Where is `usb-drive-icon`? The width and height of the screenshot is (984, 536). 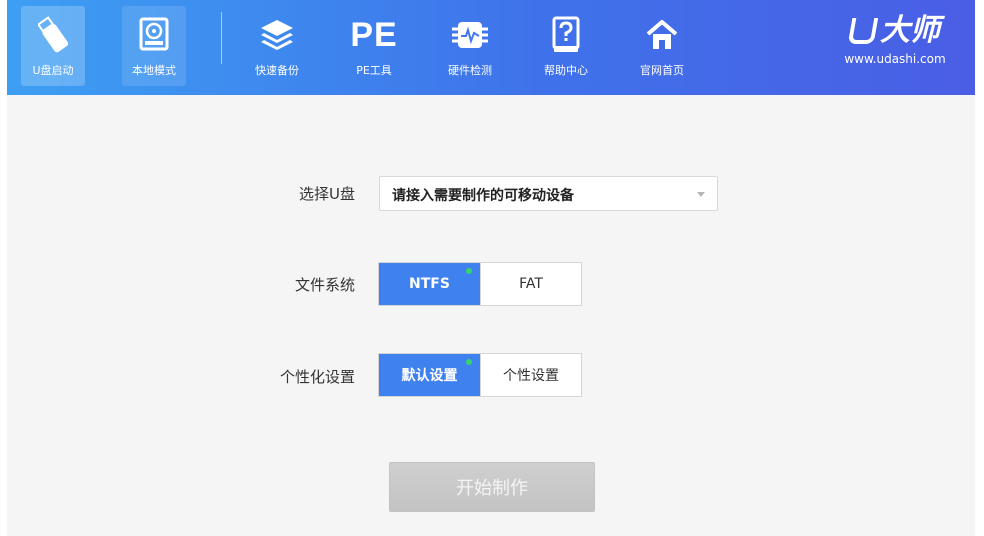 usb-drive-icon is located at coordinates (53, 35).